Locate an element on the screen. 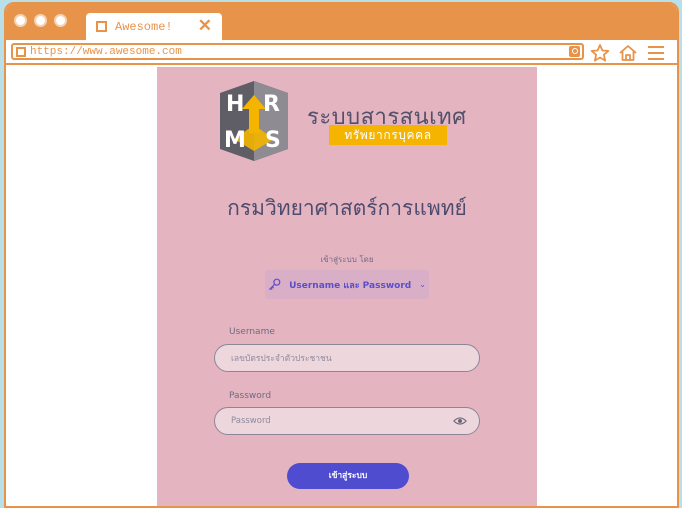 The height and width of the screenshot is (508, 682). username-placeholder: เลขบัตรประจำตัวประชาชน is located at coordinates (281, 359).